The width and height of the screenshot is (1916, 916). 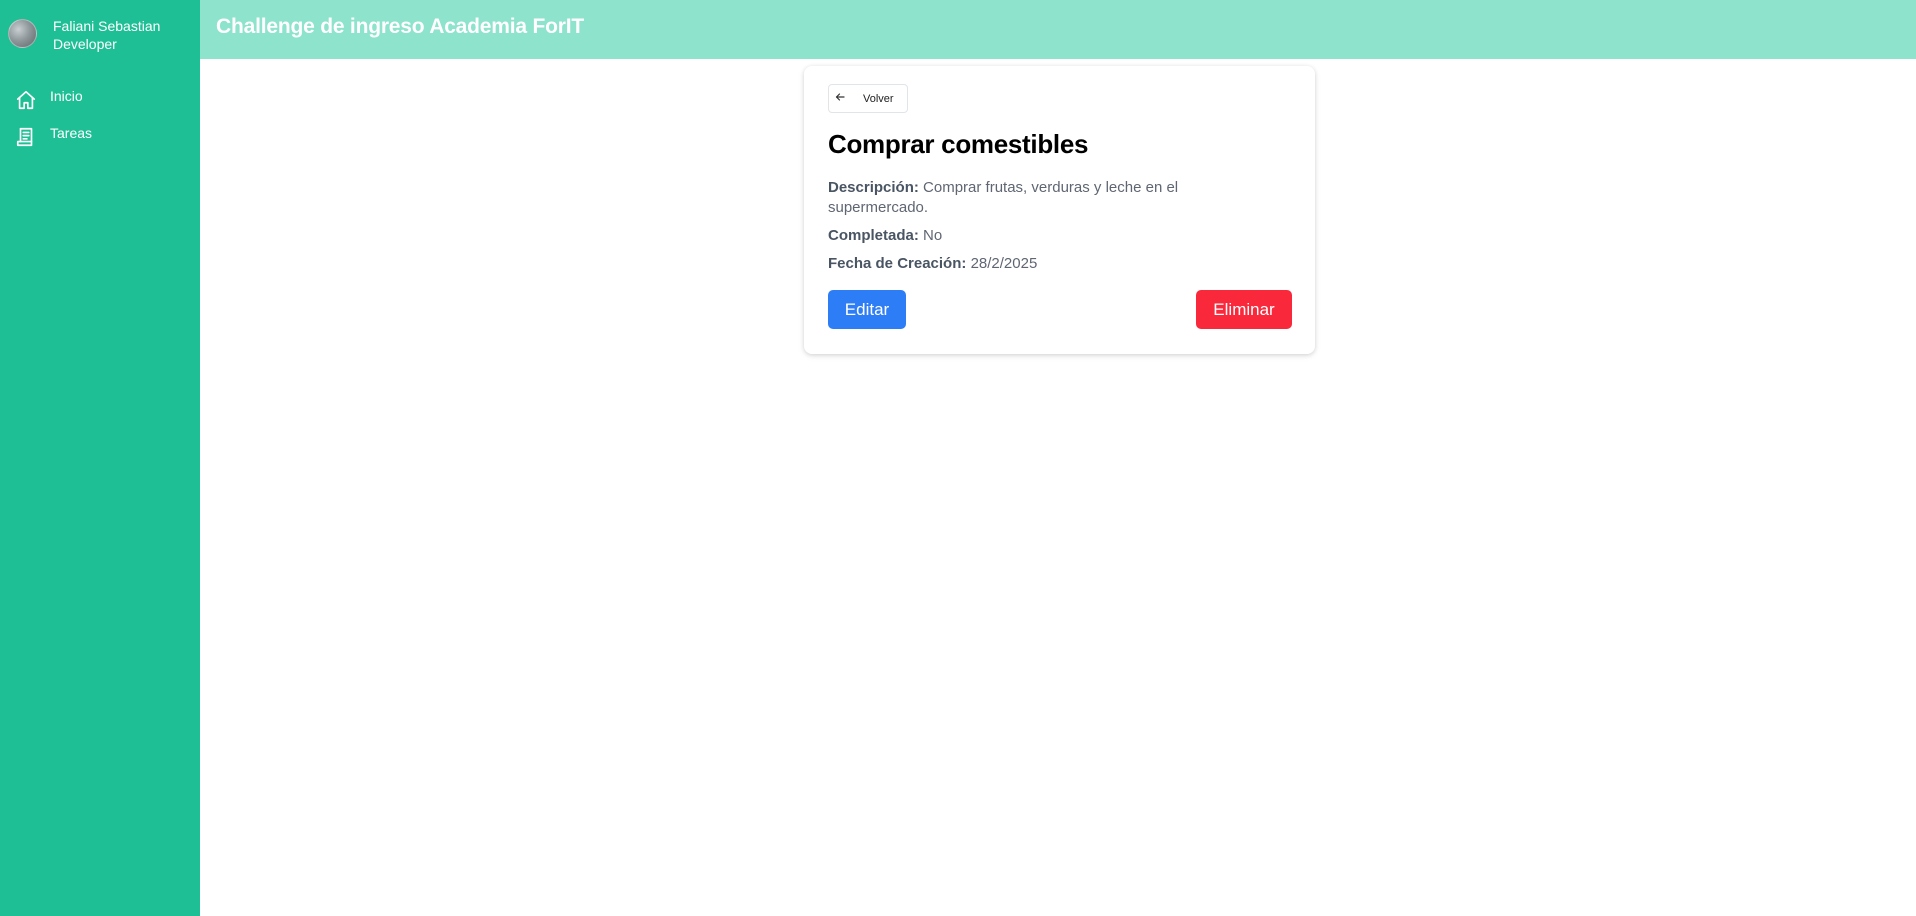 I want to click on profile-info: Faliani Sebastian Developer, so click(x=106, y=35).